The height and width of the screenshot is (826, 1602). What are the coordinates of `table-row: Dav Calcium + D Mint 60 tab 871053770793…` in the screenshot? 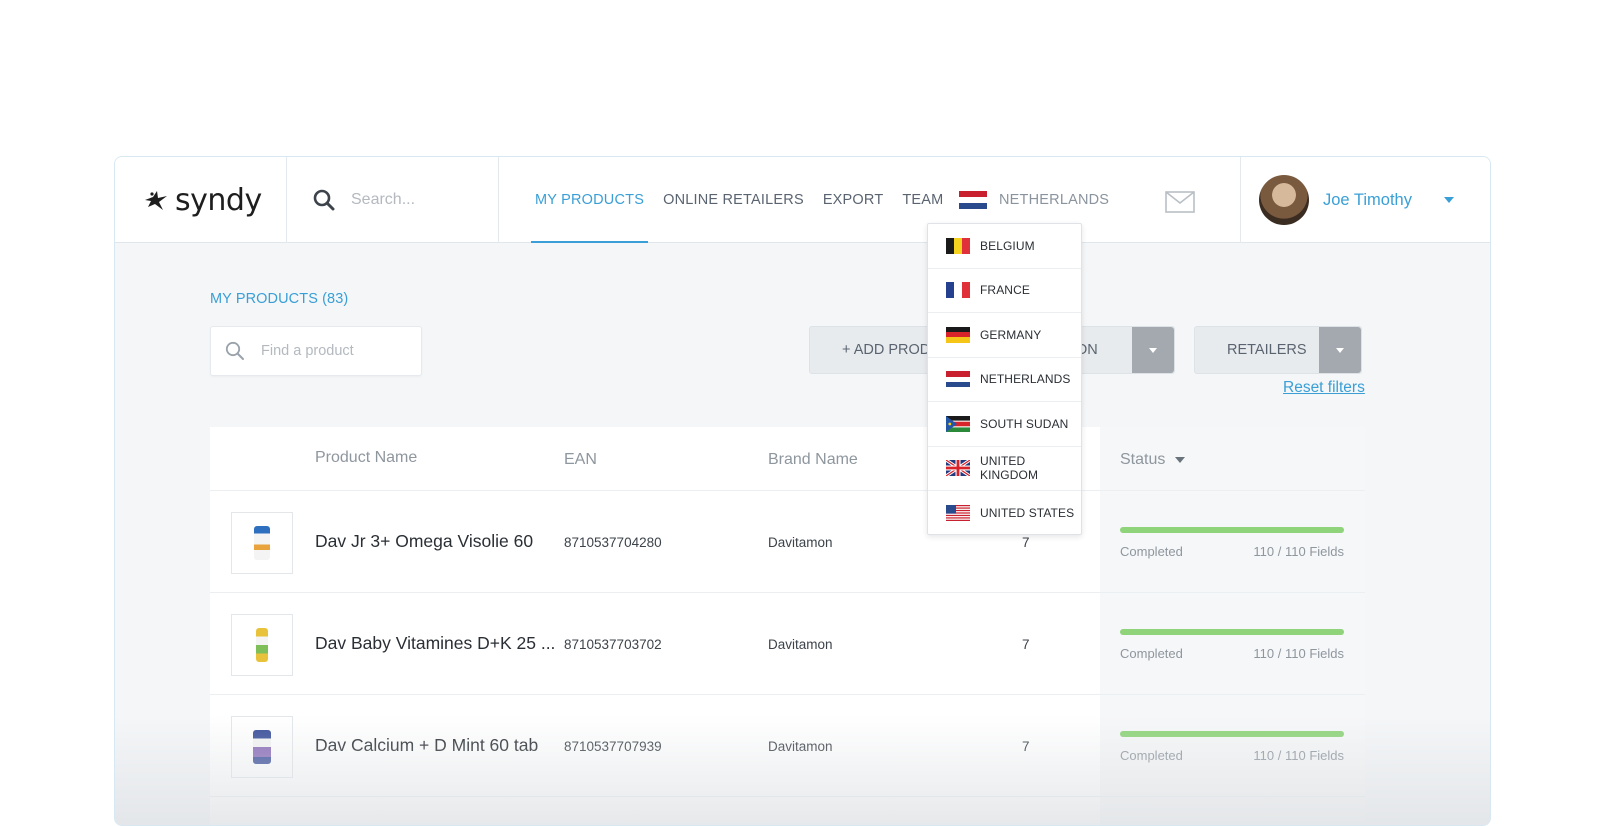 It's located at (787, 746).